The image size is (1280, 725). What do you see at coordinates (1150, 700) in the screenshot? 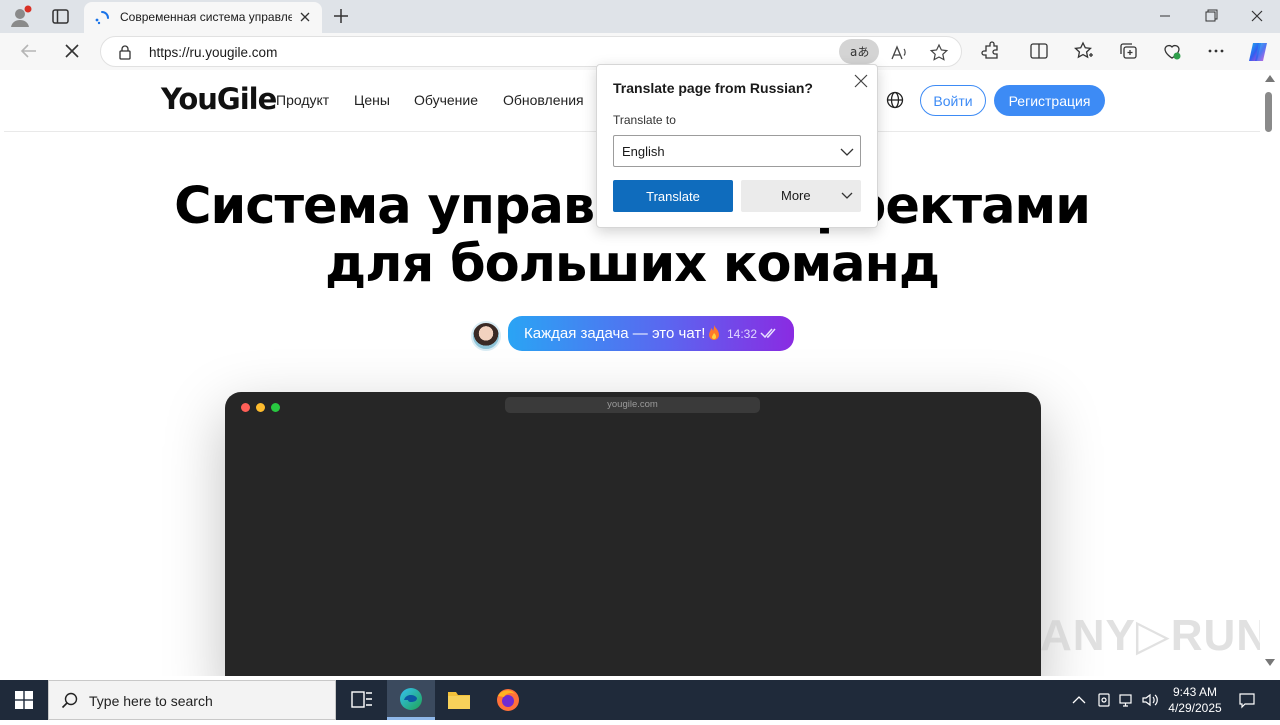
I see `volume-icon` at bounding box center [1150, 700].